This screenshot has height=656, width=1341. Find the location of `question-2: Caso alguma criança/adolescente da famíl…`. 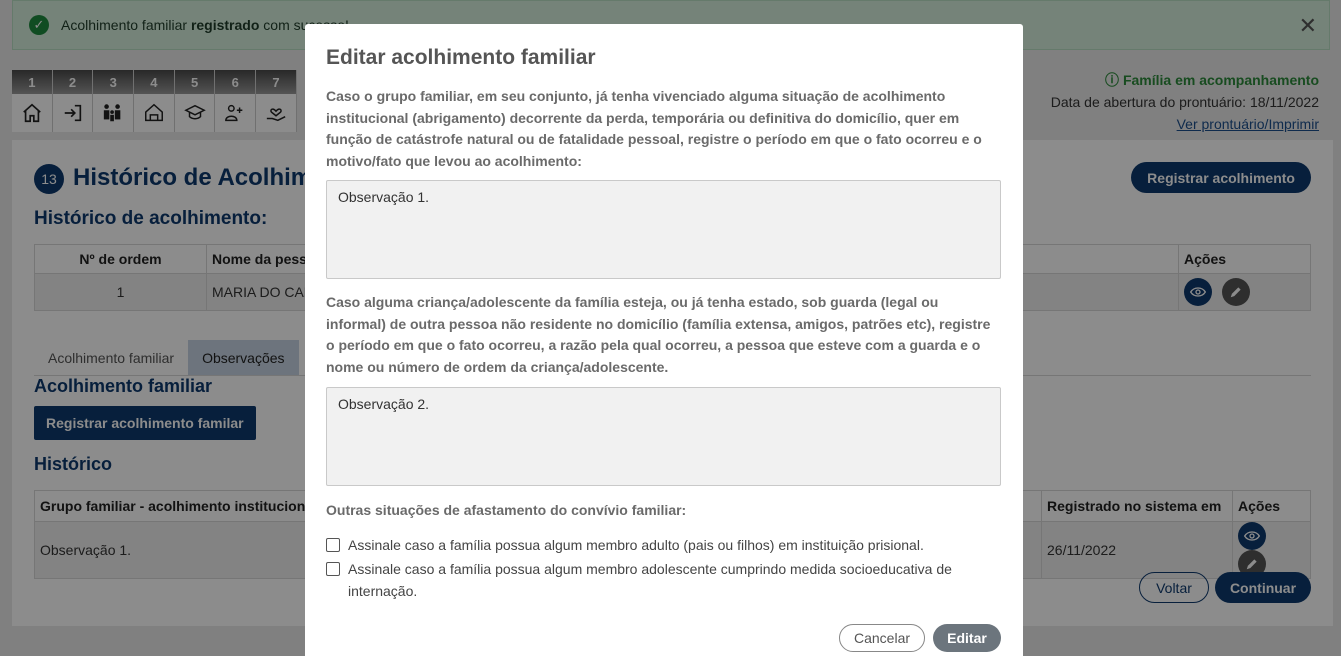

question-2: Caso alguma criança/adolescente da famíl… is located at coordinates (658, 334).